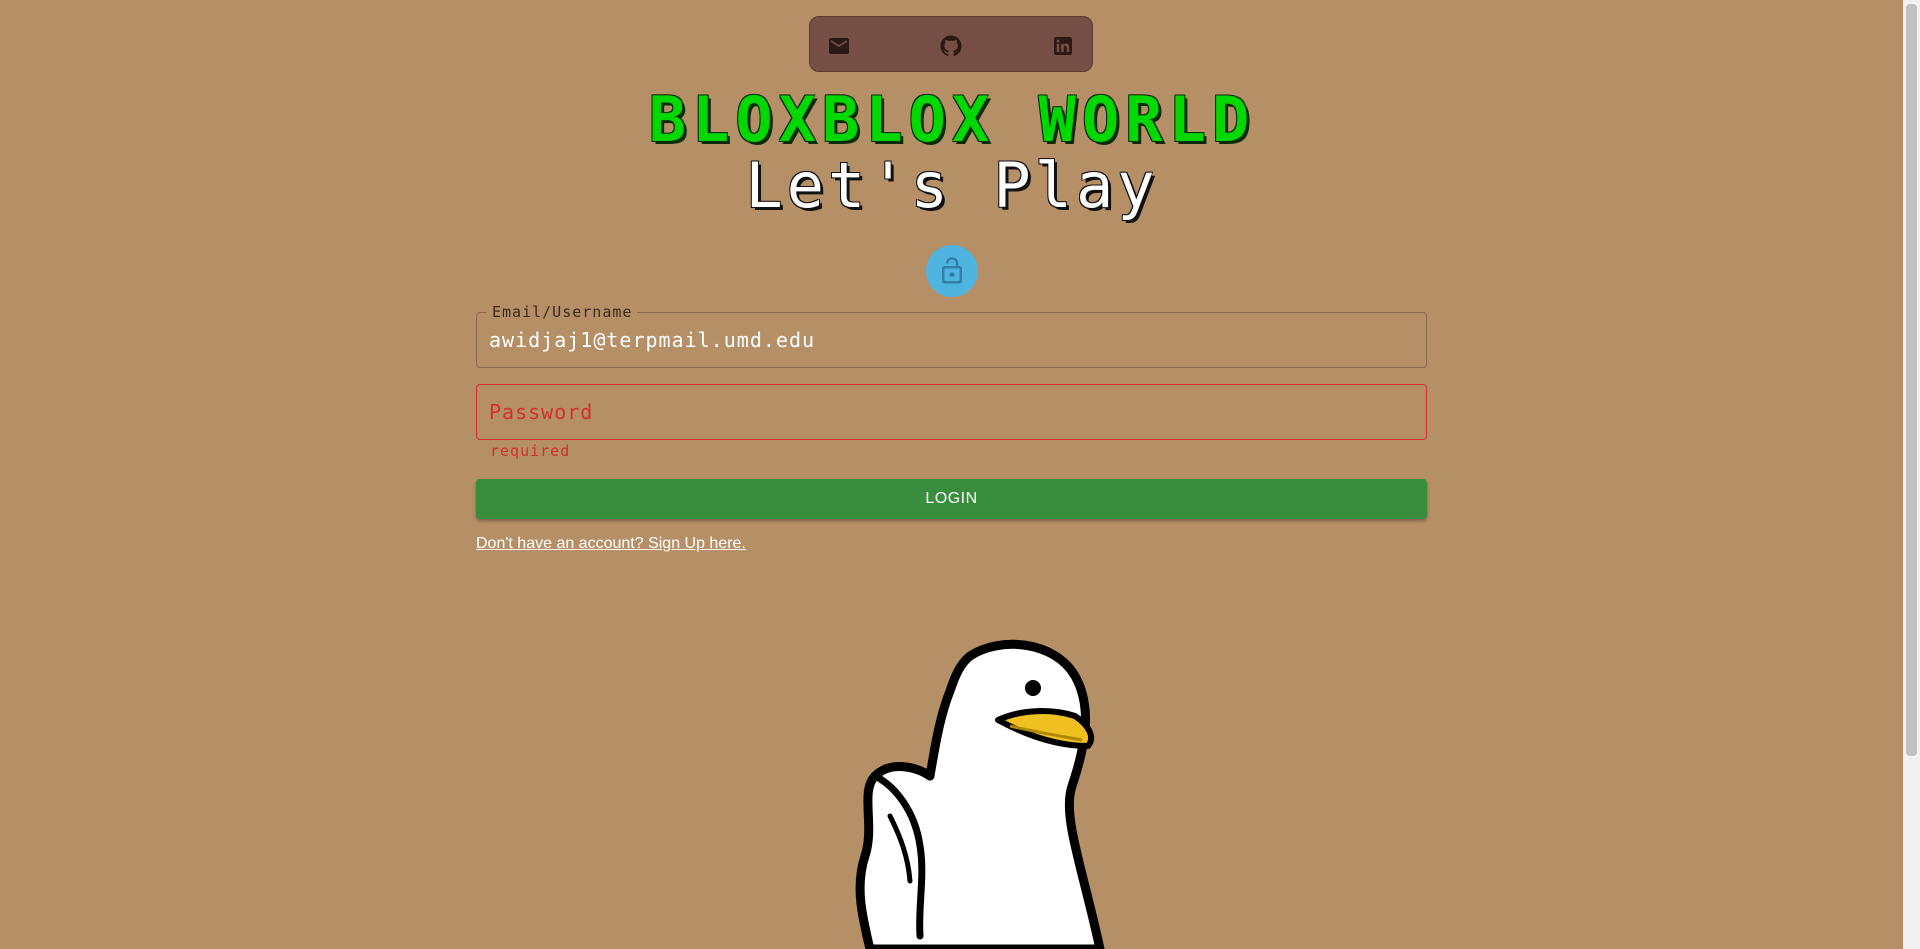  I want to click on page-scrollbar, so click(1911, 474).